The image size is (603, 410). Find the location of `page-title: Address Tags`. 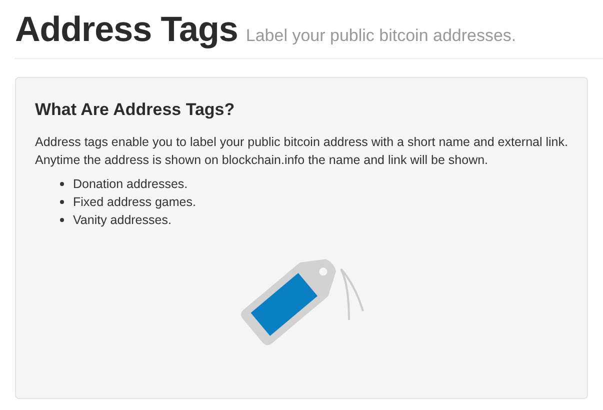

page-title: Address Tags is located at coordinates (126, 30).